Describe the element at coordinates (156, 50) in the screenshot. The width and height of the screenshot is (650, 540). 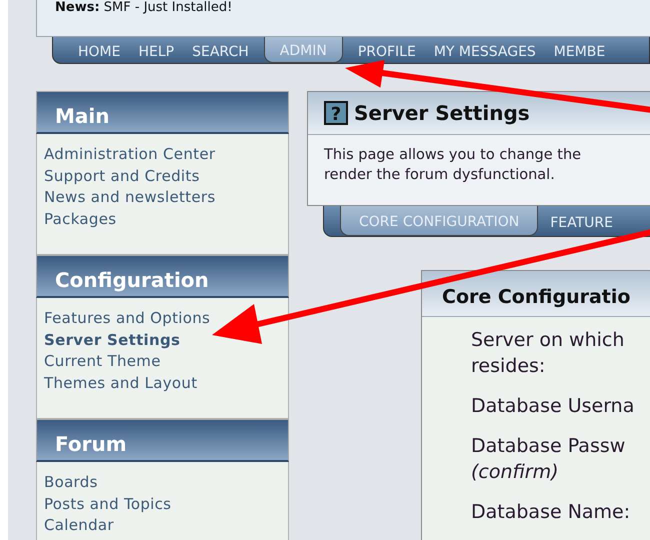
I see `menu-tab: HELP` at that location.